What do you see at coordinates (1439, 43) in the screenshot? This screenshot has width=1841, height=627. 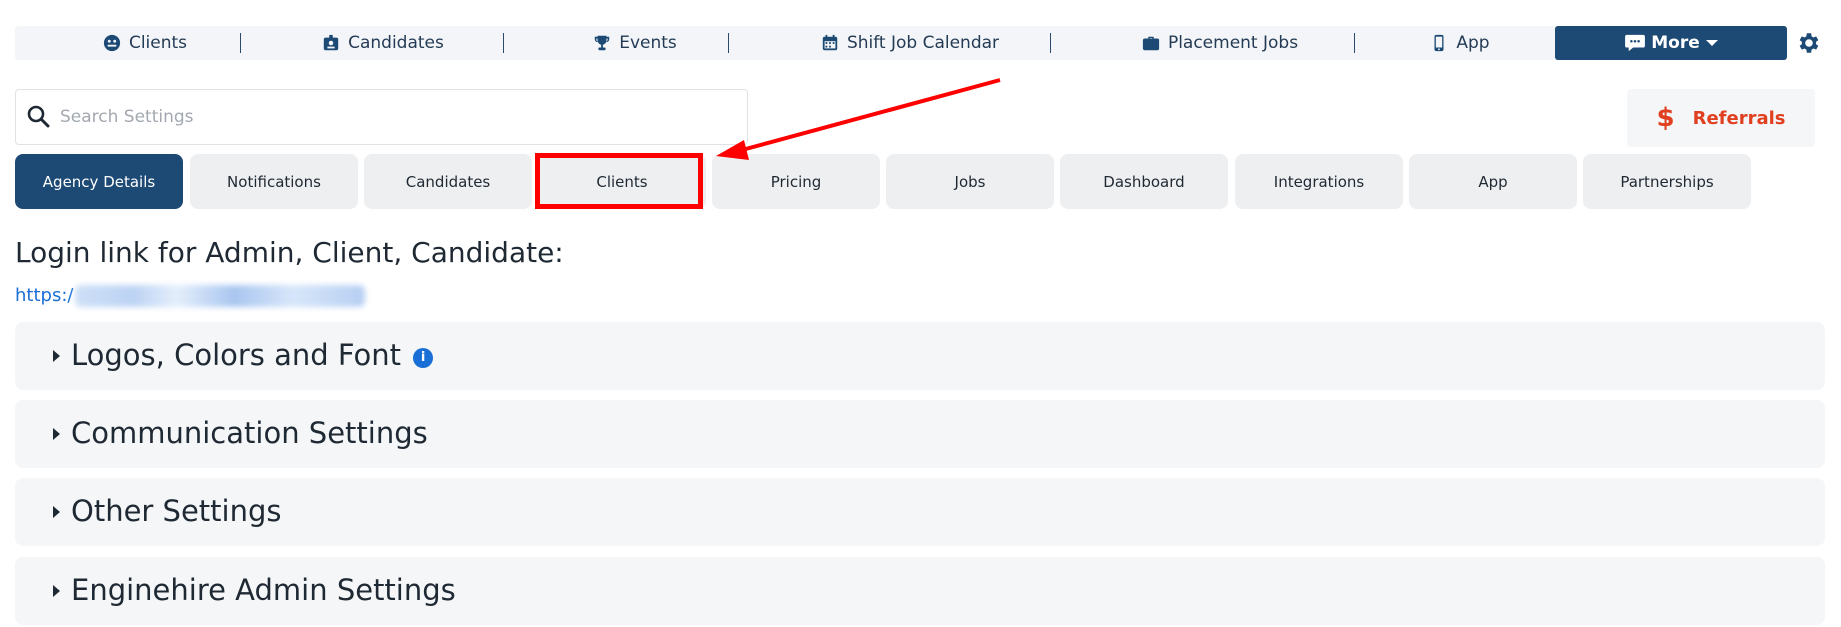 I see `phone-icon` at bounding box center [1439, 43].